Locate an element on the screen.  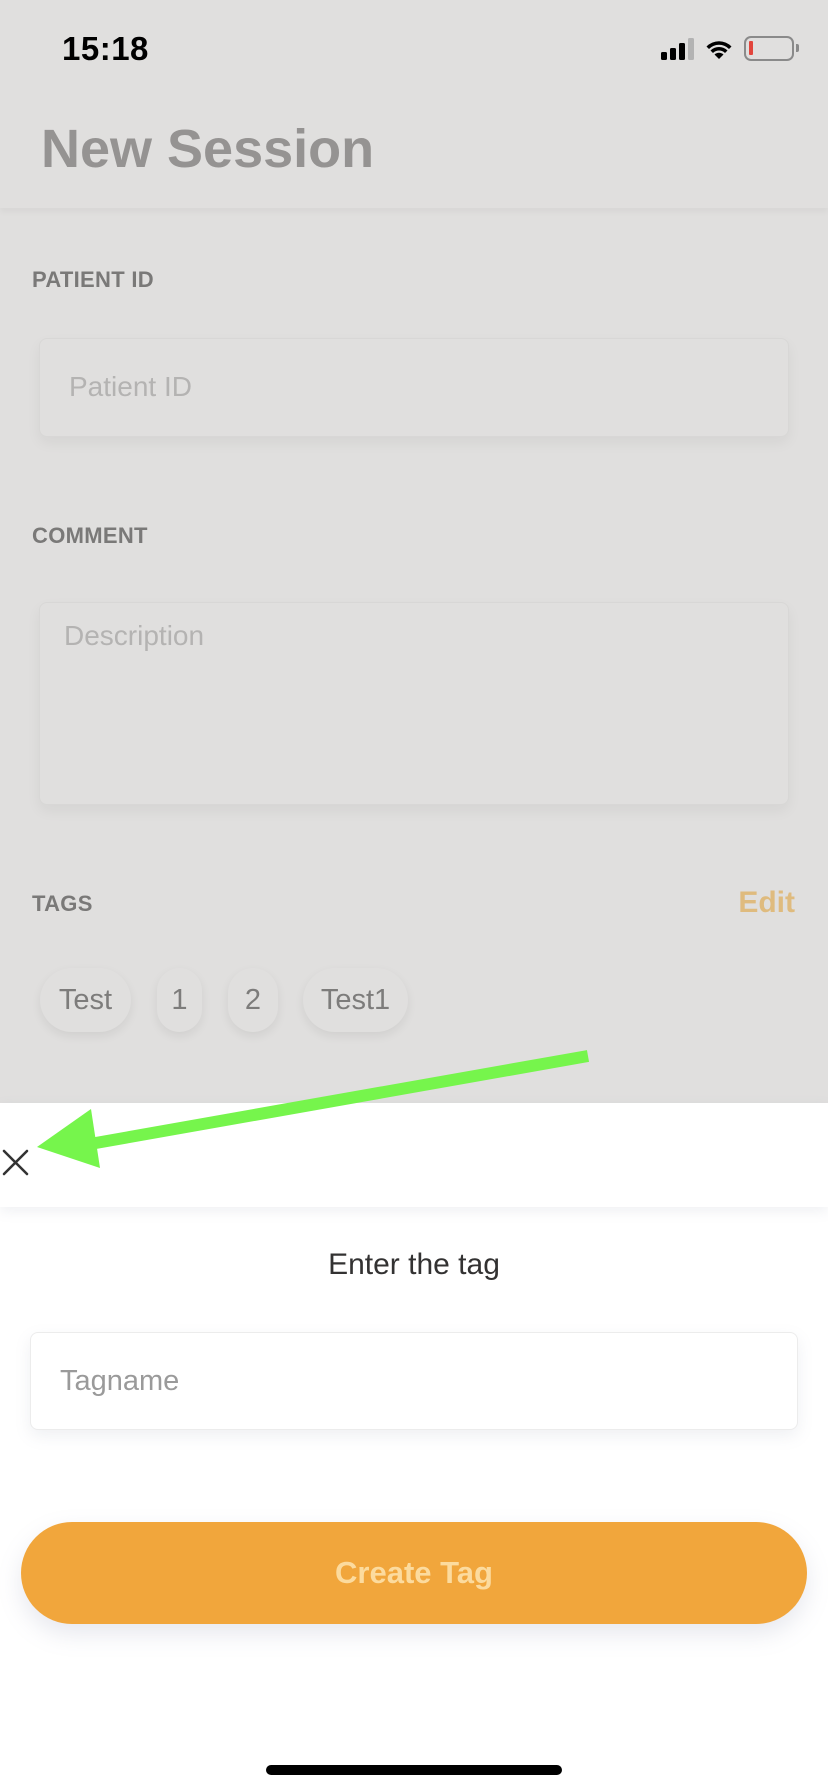
tagname-field-container is located at coordinates (414, 1381).